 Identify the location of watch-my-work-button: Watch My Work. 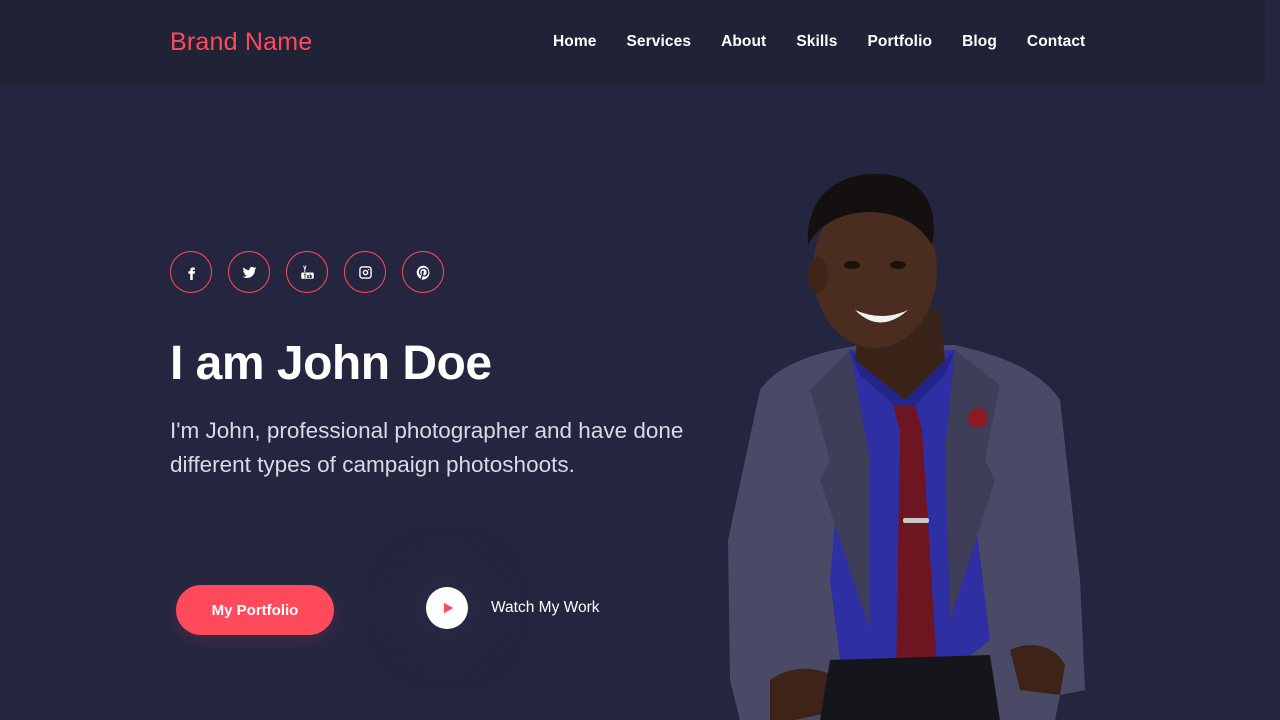
(513, 608).